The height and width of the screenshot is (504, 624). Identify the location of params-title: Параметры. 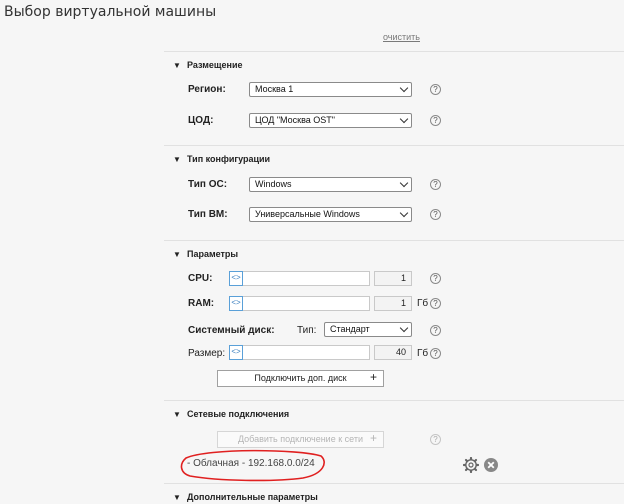
(213, 254).